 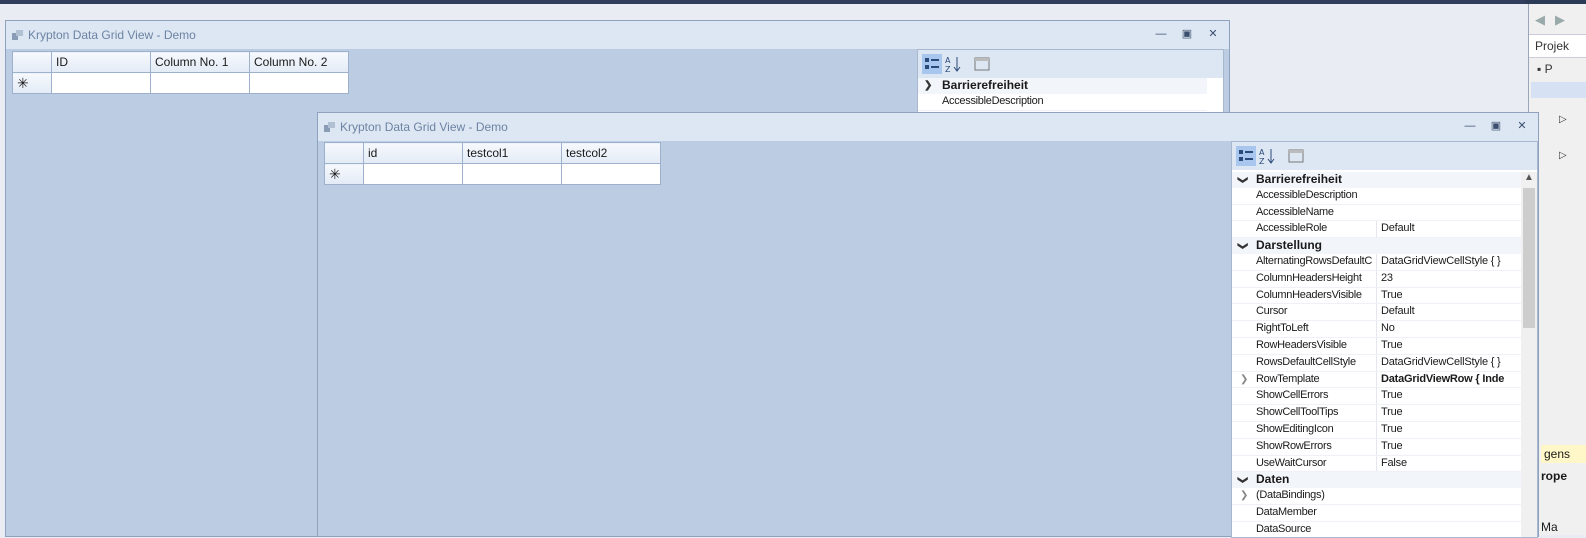 I want to click on property-row: Cursor Default, so click(x=1376, y=313).